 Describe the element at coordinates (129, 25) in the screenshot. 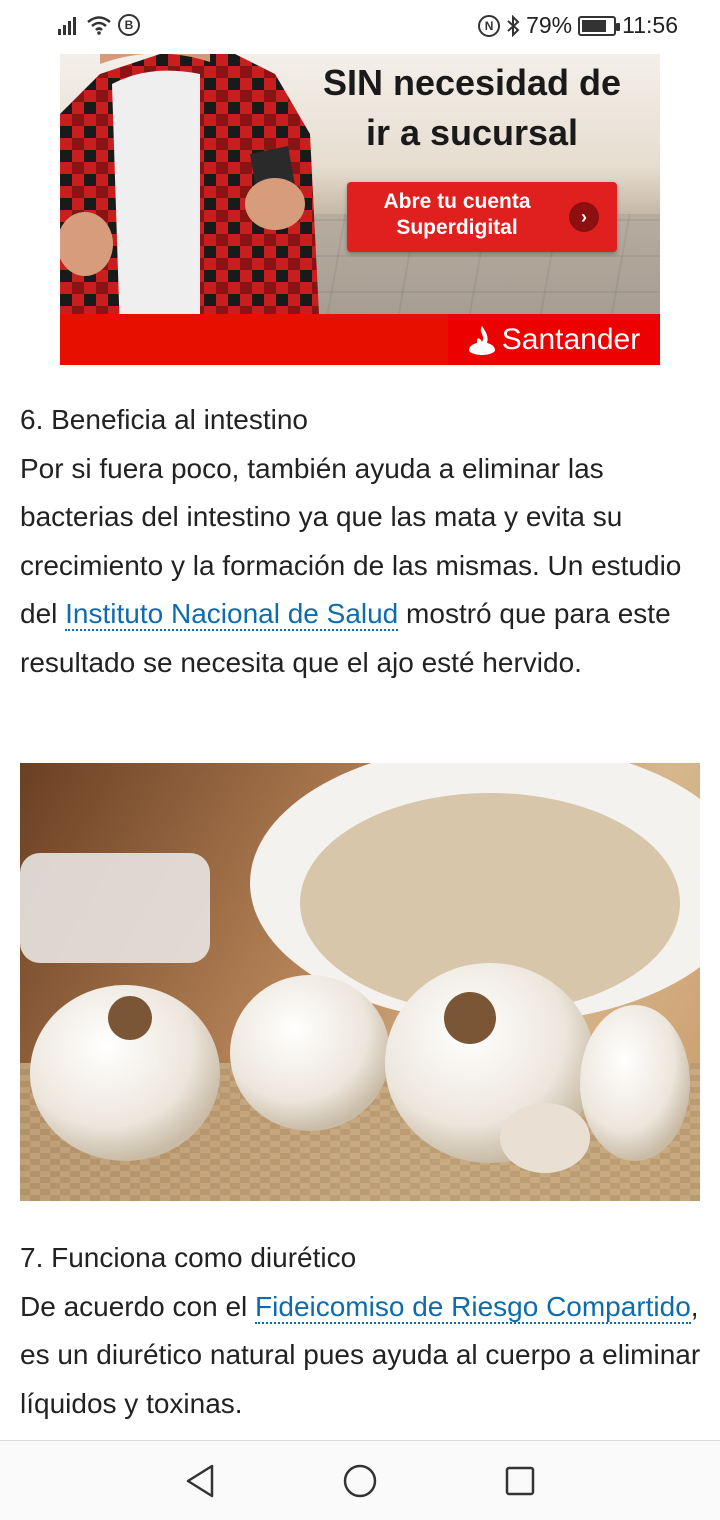

I see `b-badge-icon: B` at that location.